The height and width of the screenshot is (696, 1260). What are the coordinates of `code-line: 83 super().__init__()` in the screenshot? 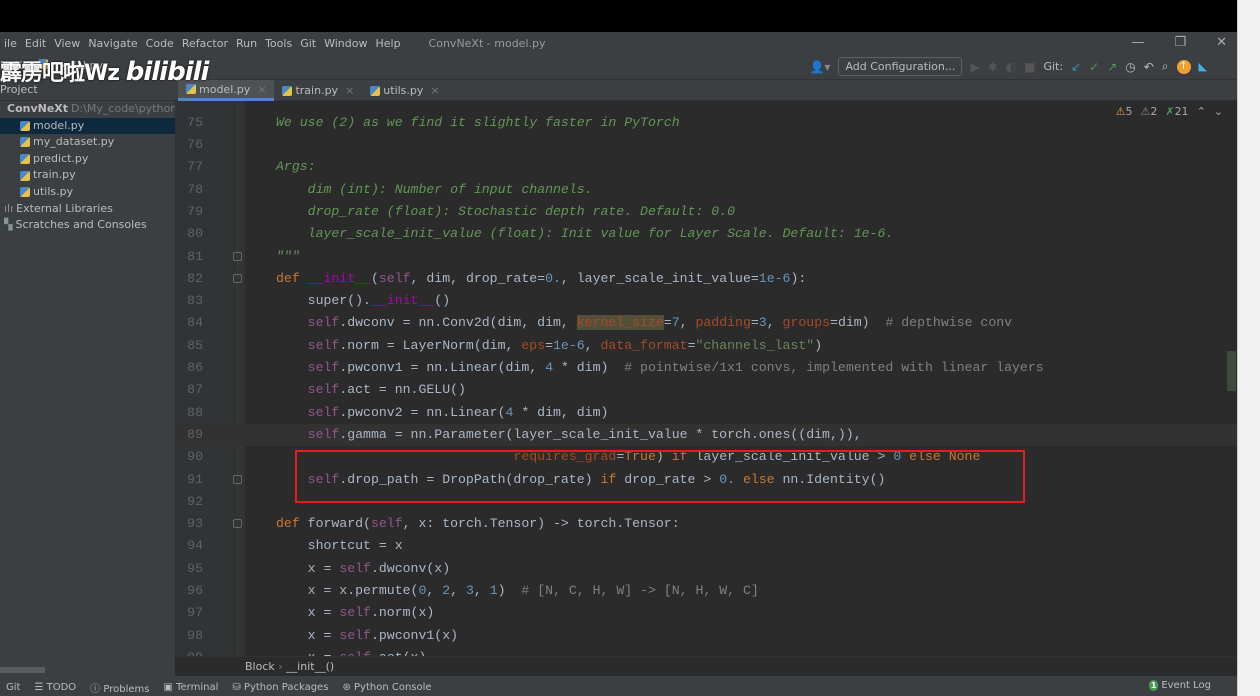 It's located at (706, 301).